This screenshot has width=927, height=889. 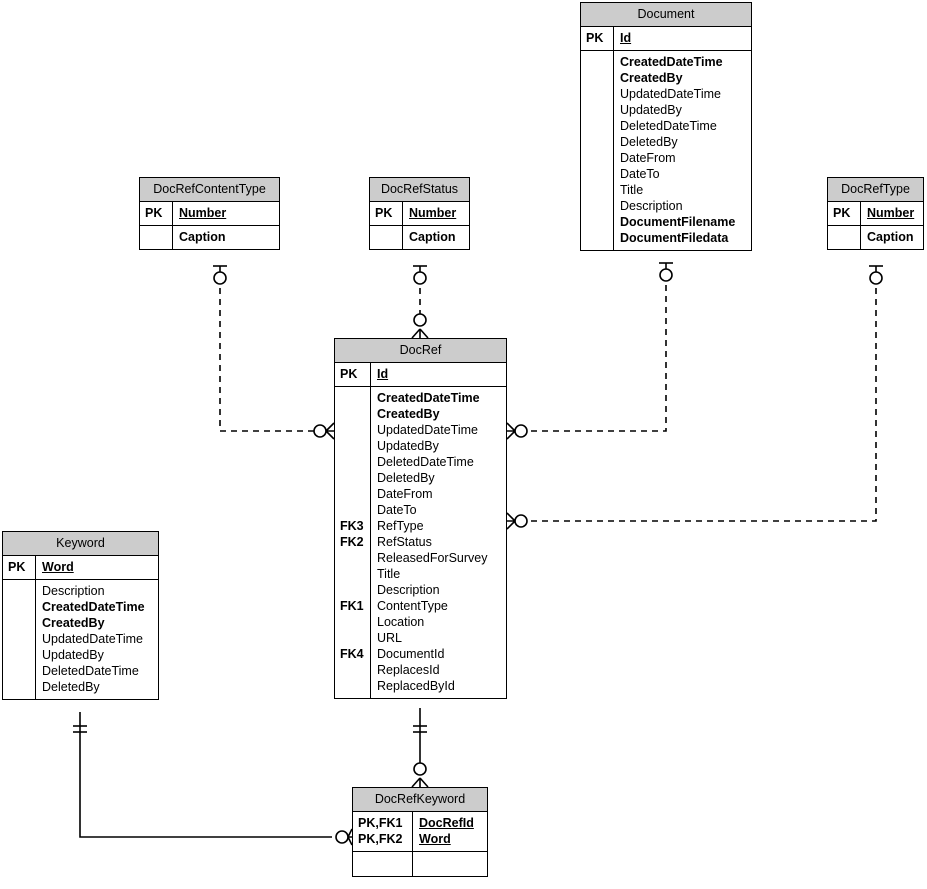 I want to click on entity-key-section-docrefcontenttype: PK Number, so click(x=209, y=213).